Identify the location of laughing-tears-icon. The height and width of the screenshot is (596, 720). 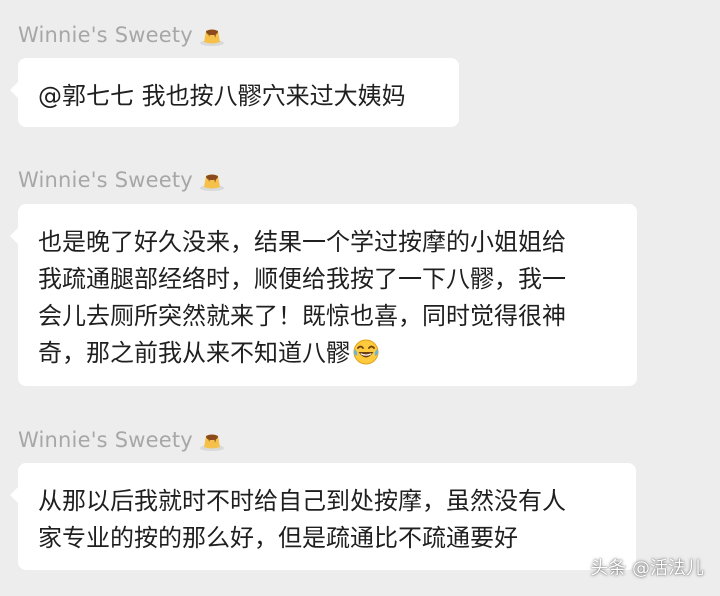
(366, 357).